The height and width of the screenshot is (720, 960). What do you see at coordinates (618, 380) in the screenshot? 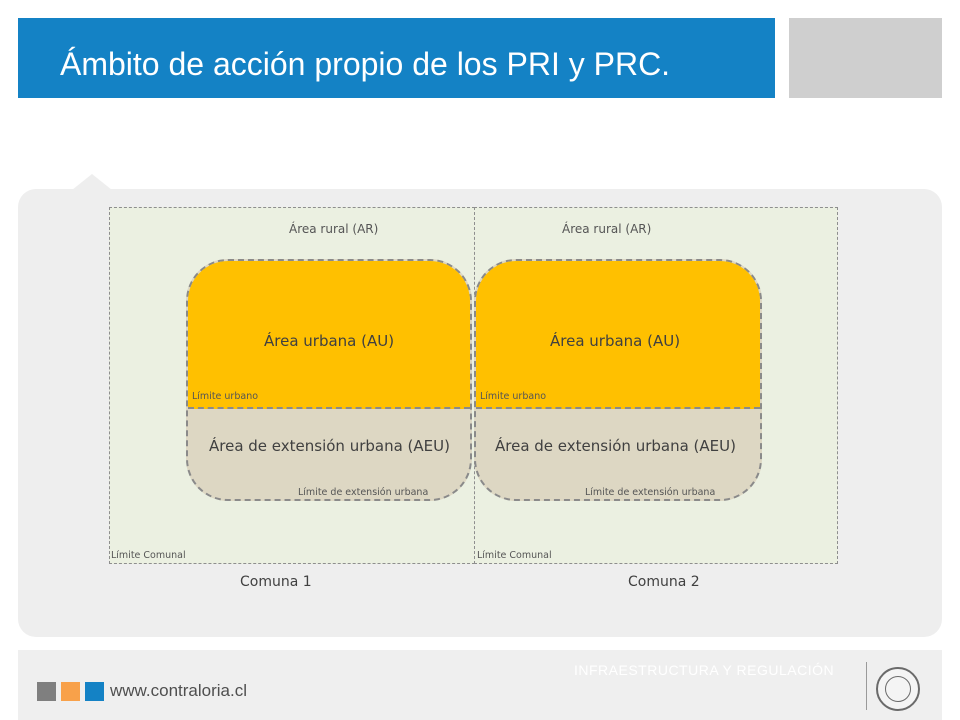
I see `comuna-2-urban-blob` at bounding box center [618, 380].